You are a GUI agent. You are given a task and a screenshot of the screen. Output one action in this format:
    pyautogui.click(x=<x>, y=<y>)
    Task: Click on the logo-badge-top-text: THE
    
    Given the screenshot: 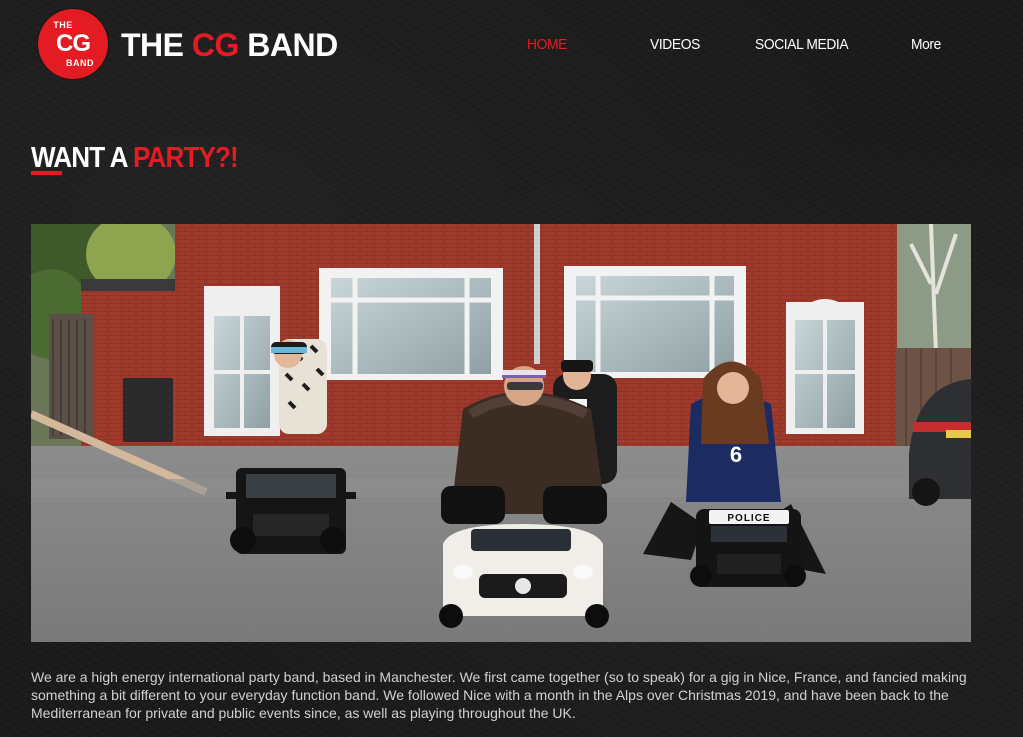 What is the action you would take?
    pyautogui.click(x=63, y=25)
    